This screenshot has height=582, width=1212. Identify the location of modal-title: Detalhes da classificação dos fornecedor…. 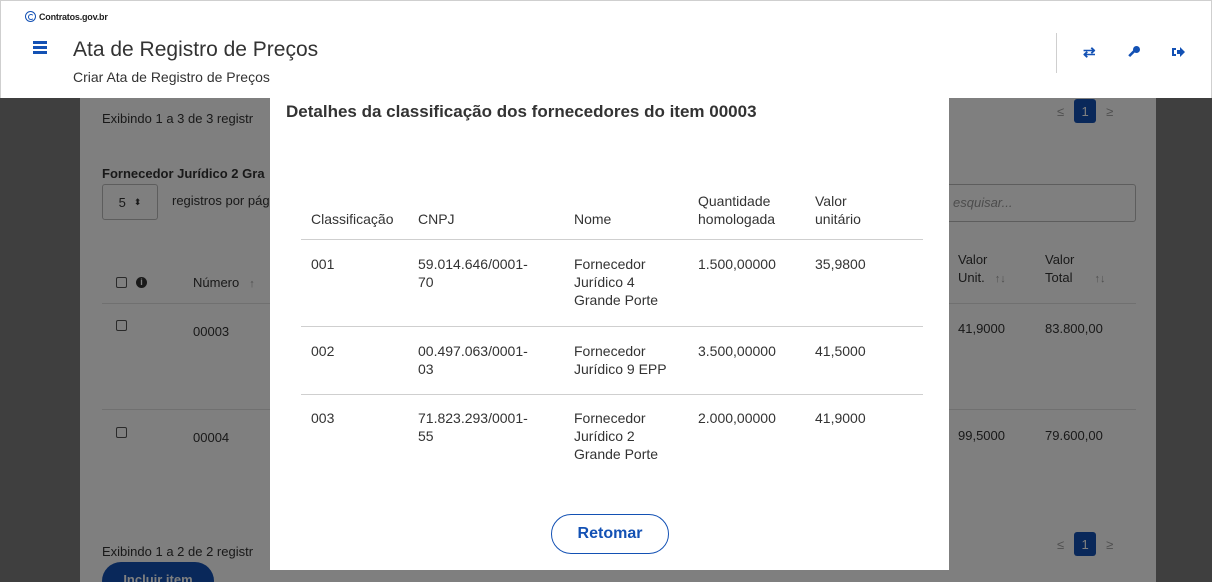
(521, 111).